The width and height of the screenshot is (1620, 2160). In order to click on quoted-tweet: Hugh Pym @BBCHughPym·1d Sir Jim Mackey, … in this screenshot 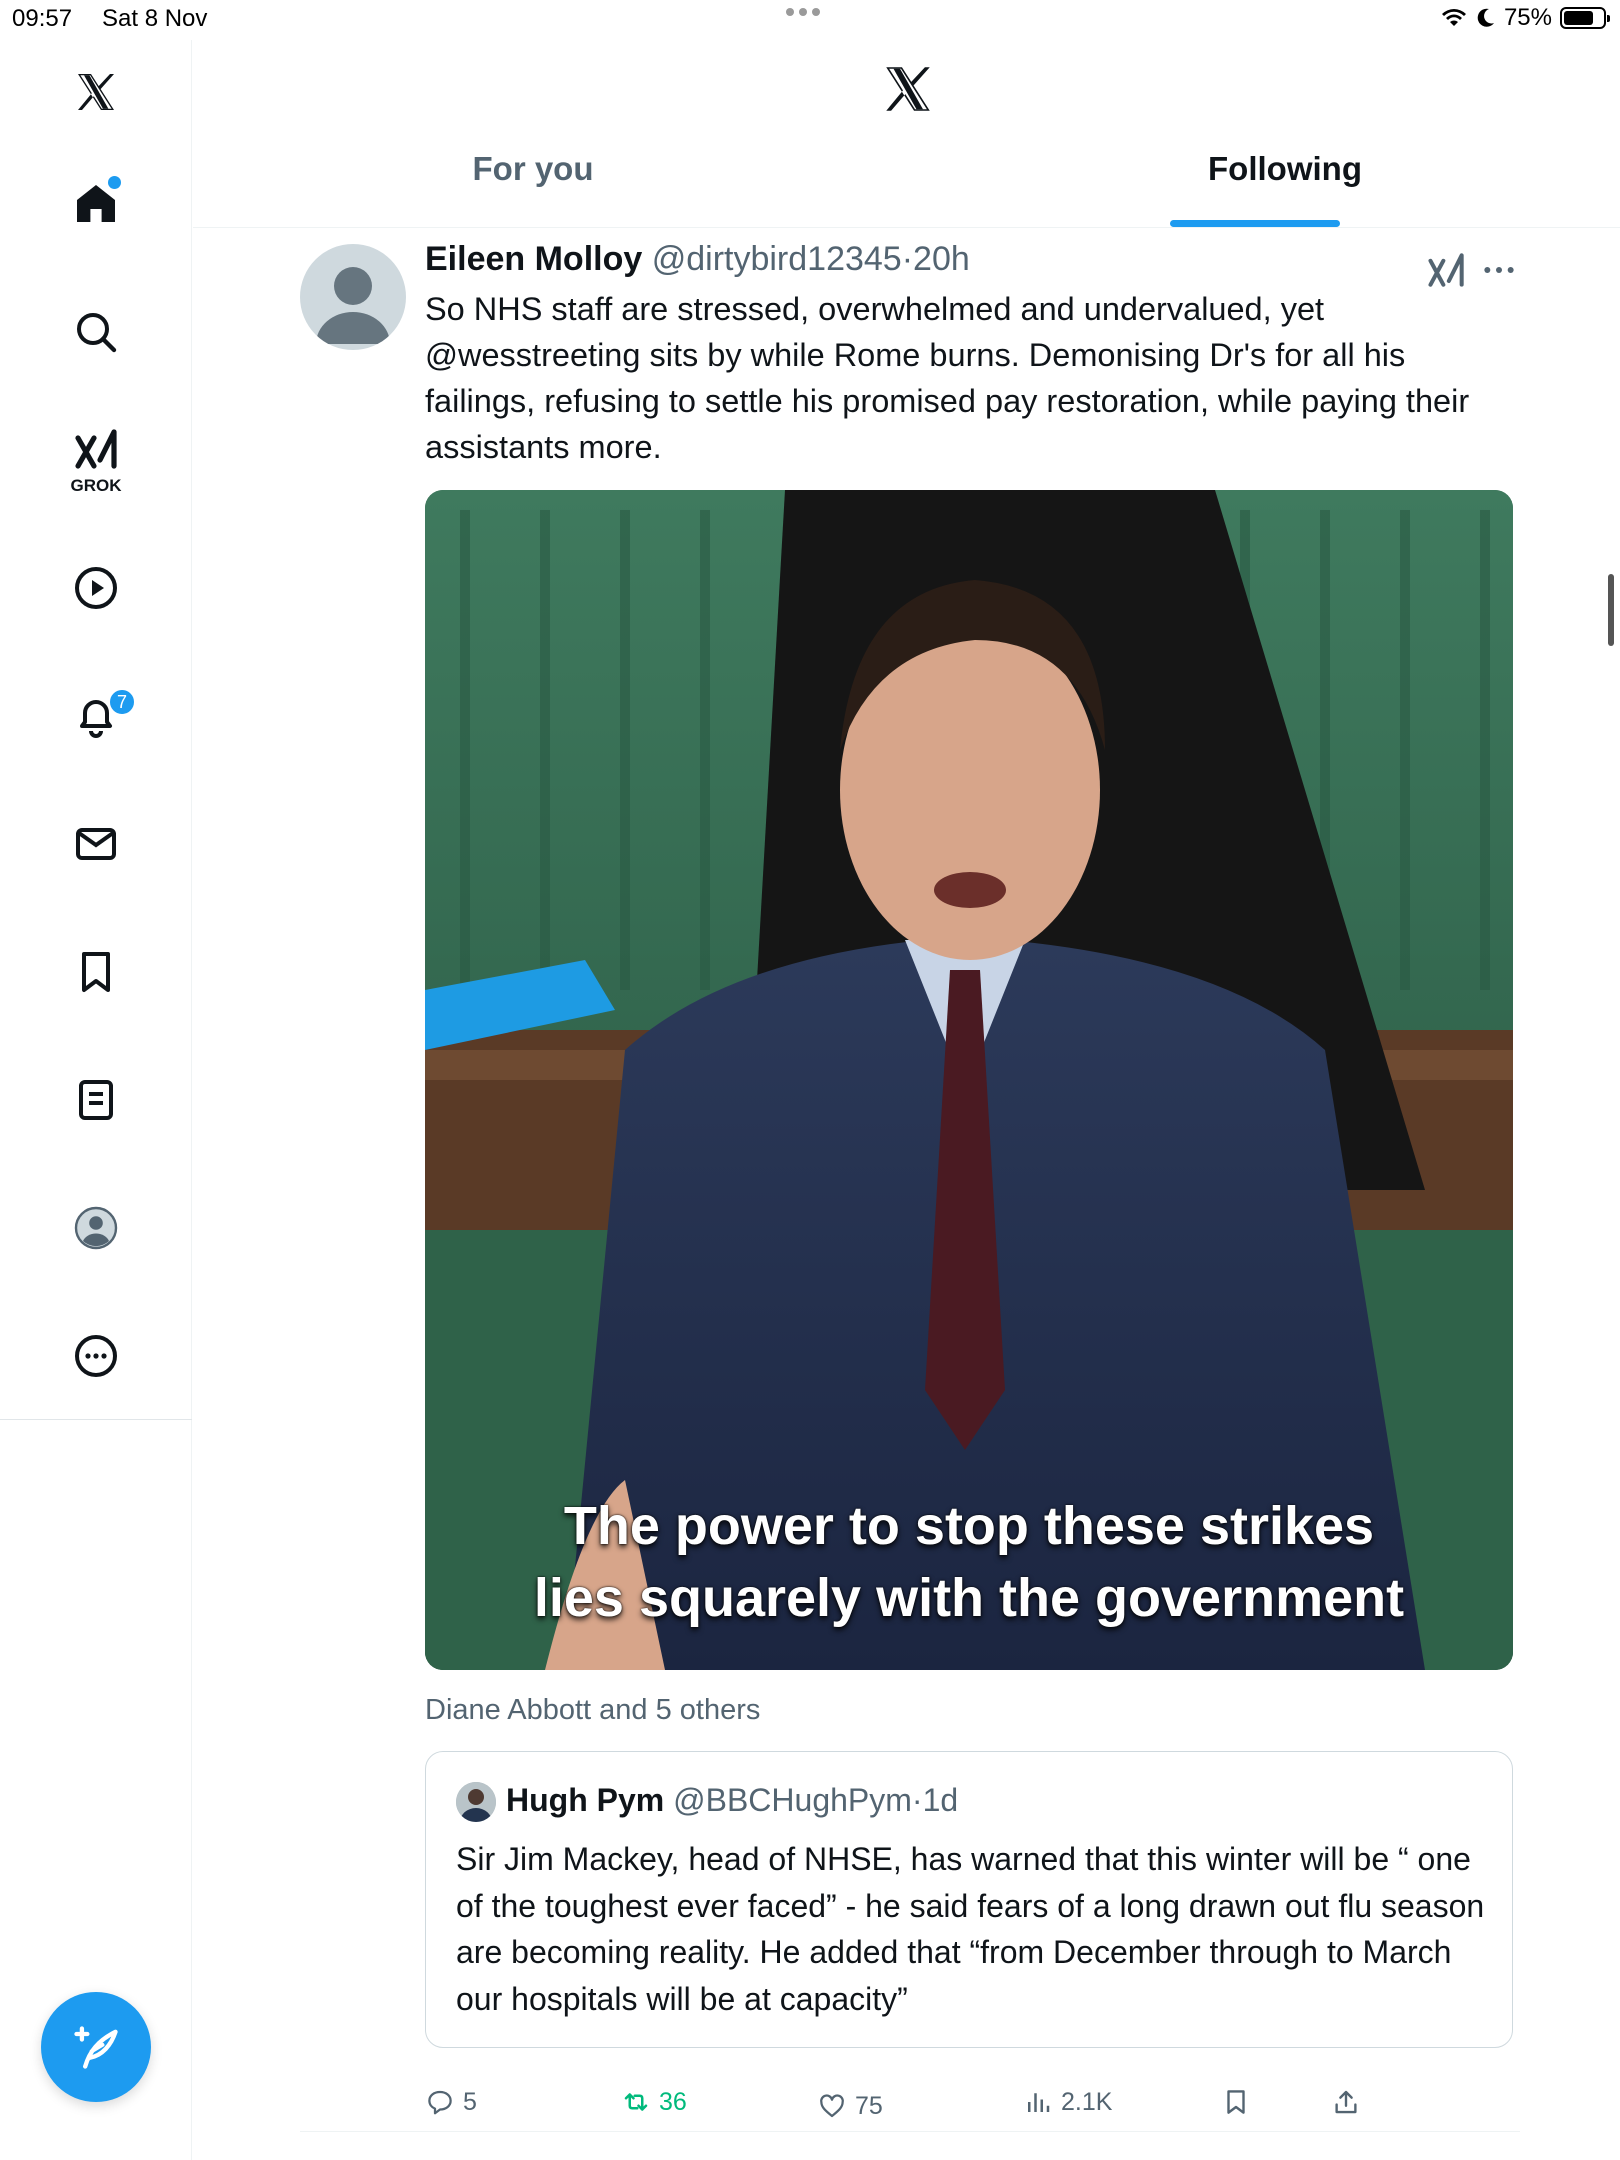, I will do `click(969, 1899)`.